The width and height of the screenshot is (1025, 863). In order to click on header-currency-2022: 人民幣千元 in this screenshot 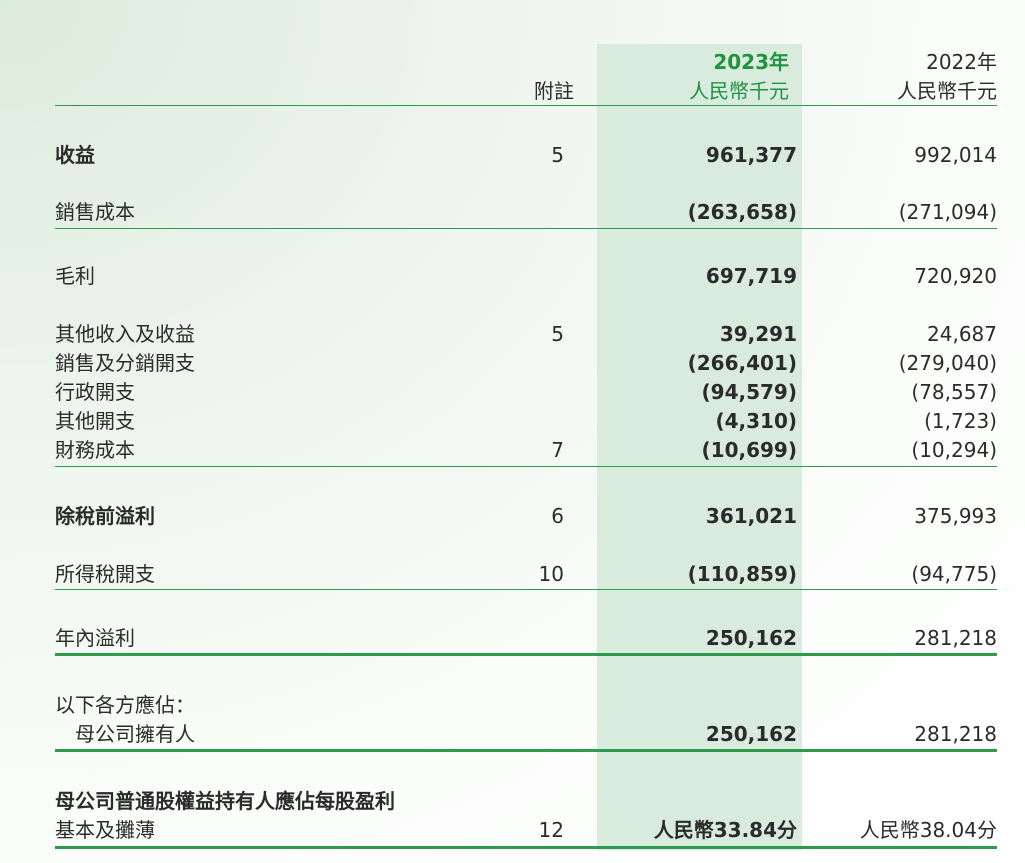, I will do `click(947, 91)`.